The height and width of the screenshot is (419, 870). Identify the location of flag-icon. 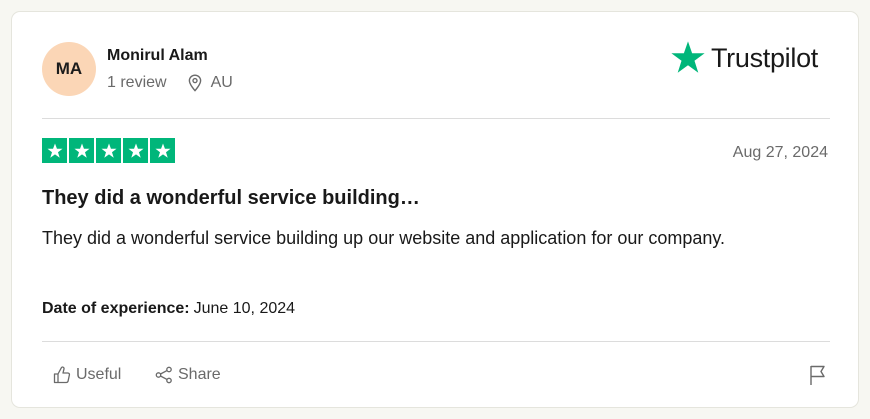
(817, 375).